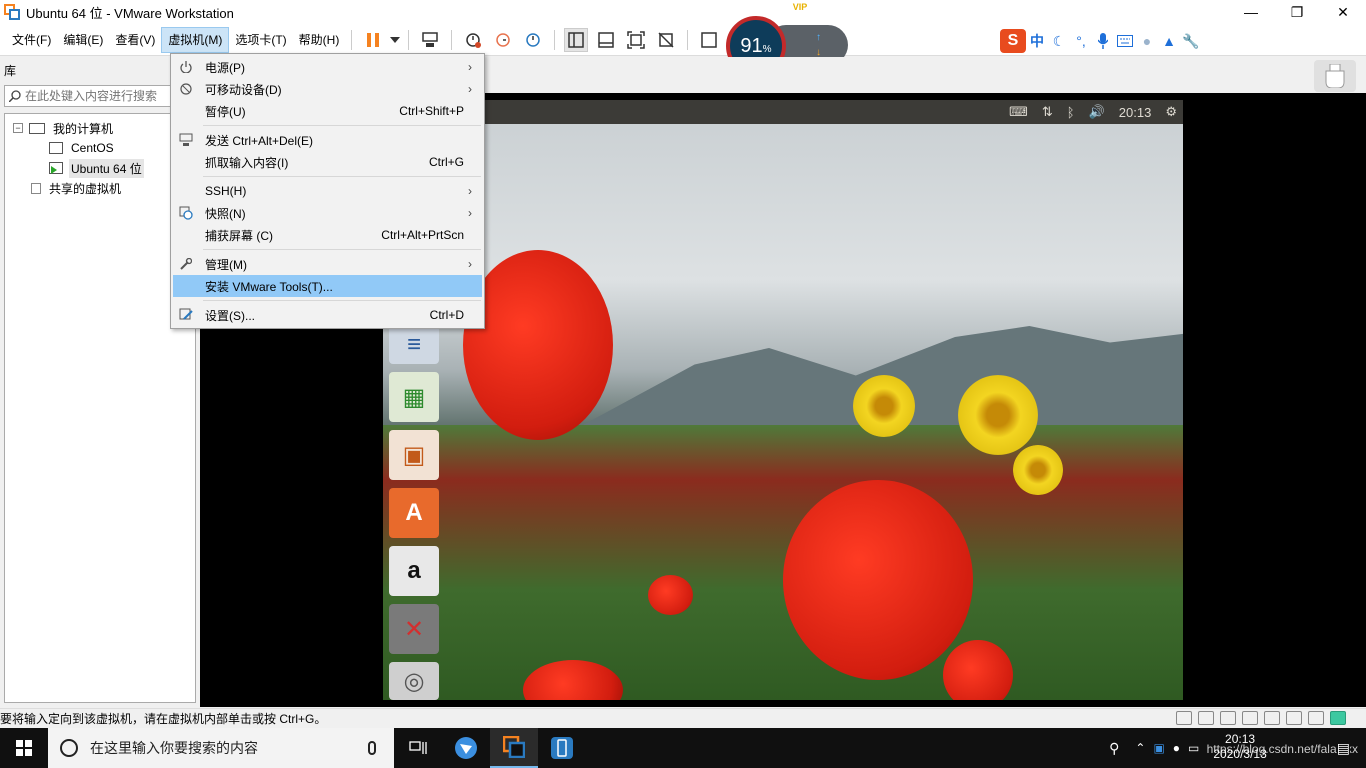  Describe the element at coordinates (319, 40) in the screenshot. I see `menu-help: 帮助(H)` at that location.